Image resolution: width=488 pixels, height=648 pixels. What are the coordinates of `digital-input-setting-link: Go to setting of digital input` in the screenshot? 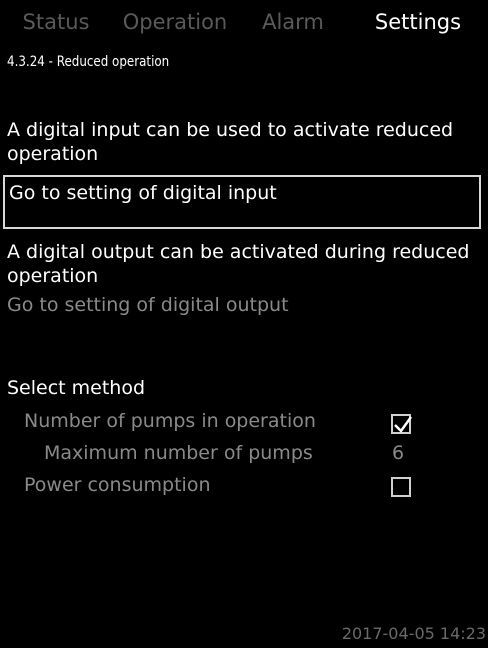 It's located at (242, 202).